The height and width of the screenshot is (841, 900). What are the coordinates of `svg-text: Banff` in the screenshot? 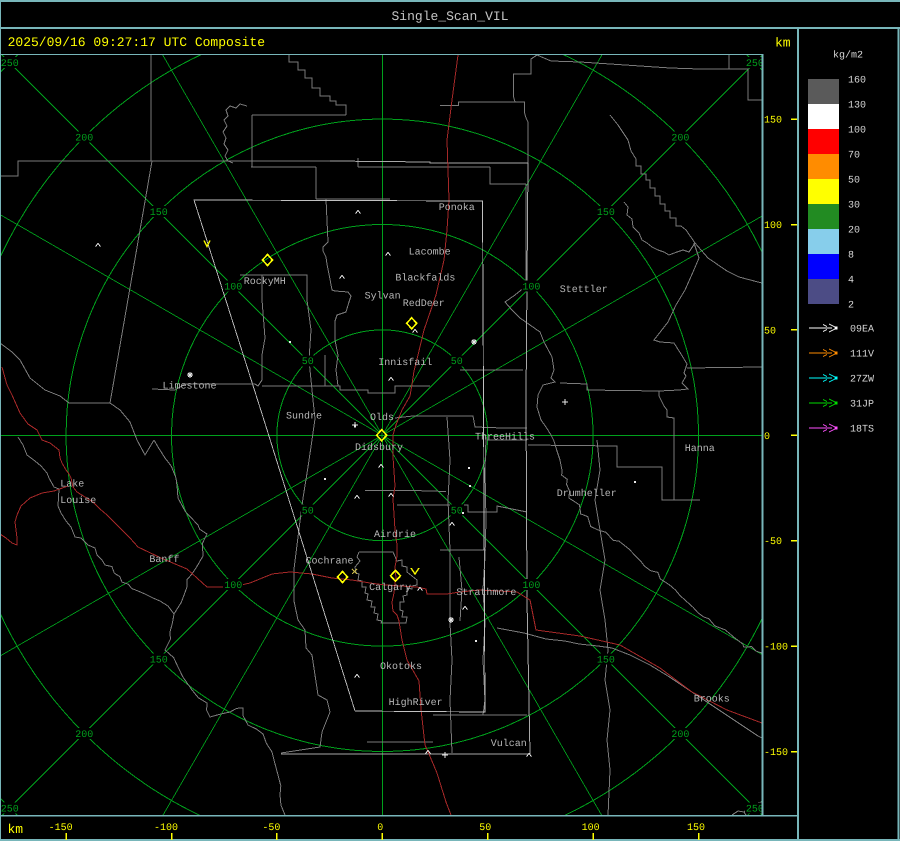 It's located at (164, 560).